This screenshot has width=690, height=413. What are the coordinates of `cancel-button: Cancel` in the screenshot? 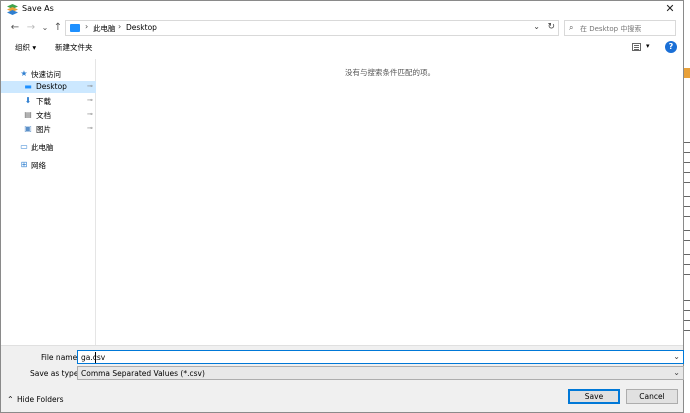 It's located at (652, 396).